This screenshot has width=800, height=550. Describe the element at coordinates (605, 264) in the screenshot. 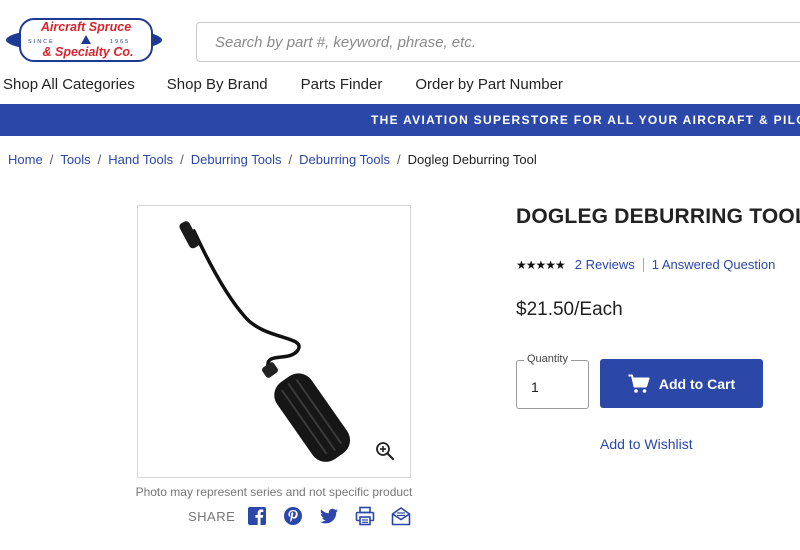

I see `reviews-link: 2 Reviews` at that location.